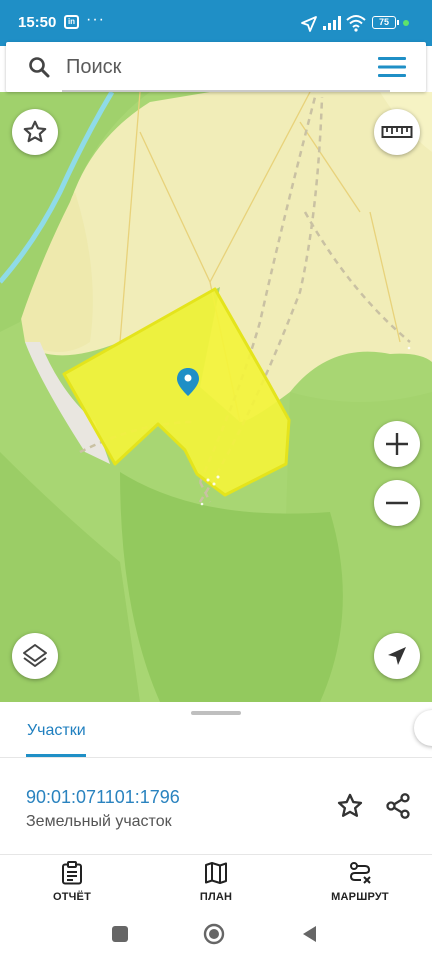  Describe the element at coordinates (37, 22) in the screenshot. I see `status-time: 15:50` at that location.